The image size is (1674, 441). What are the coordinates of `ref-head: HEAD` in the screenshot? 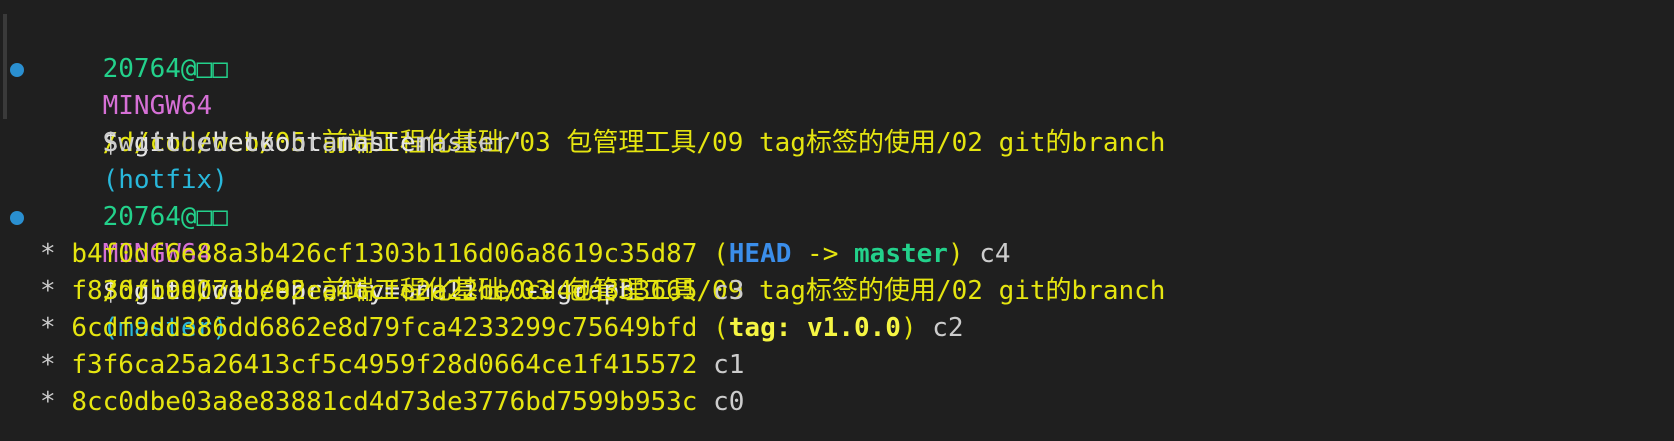 It's located at (760, 254).